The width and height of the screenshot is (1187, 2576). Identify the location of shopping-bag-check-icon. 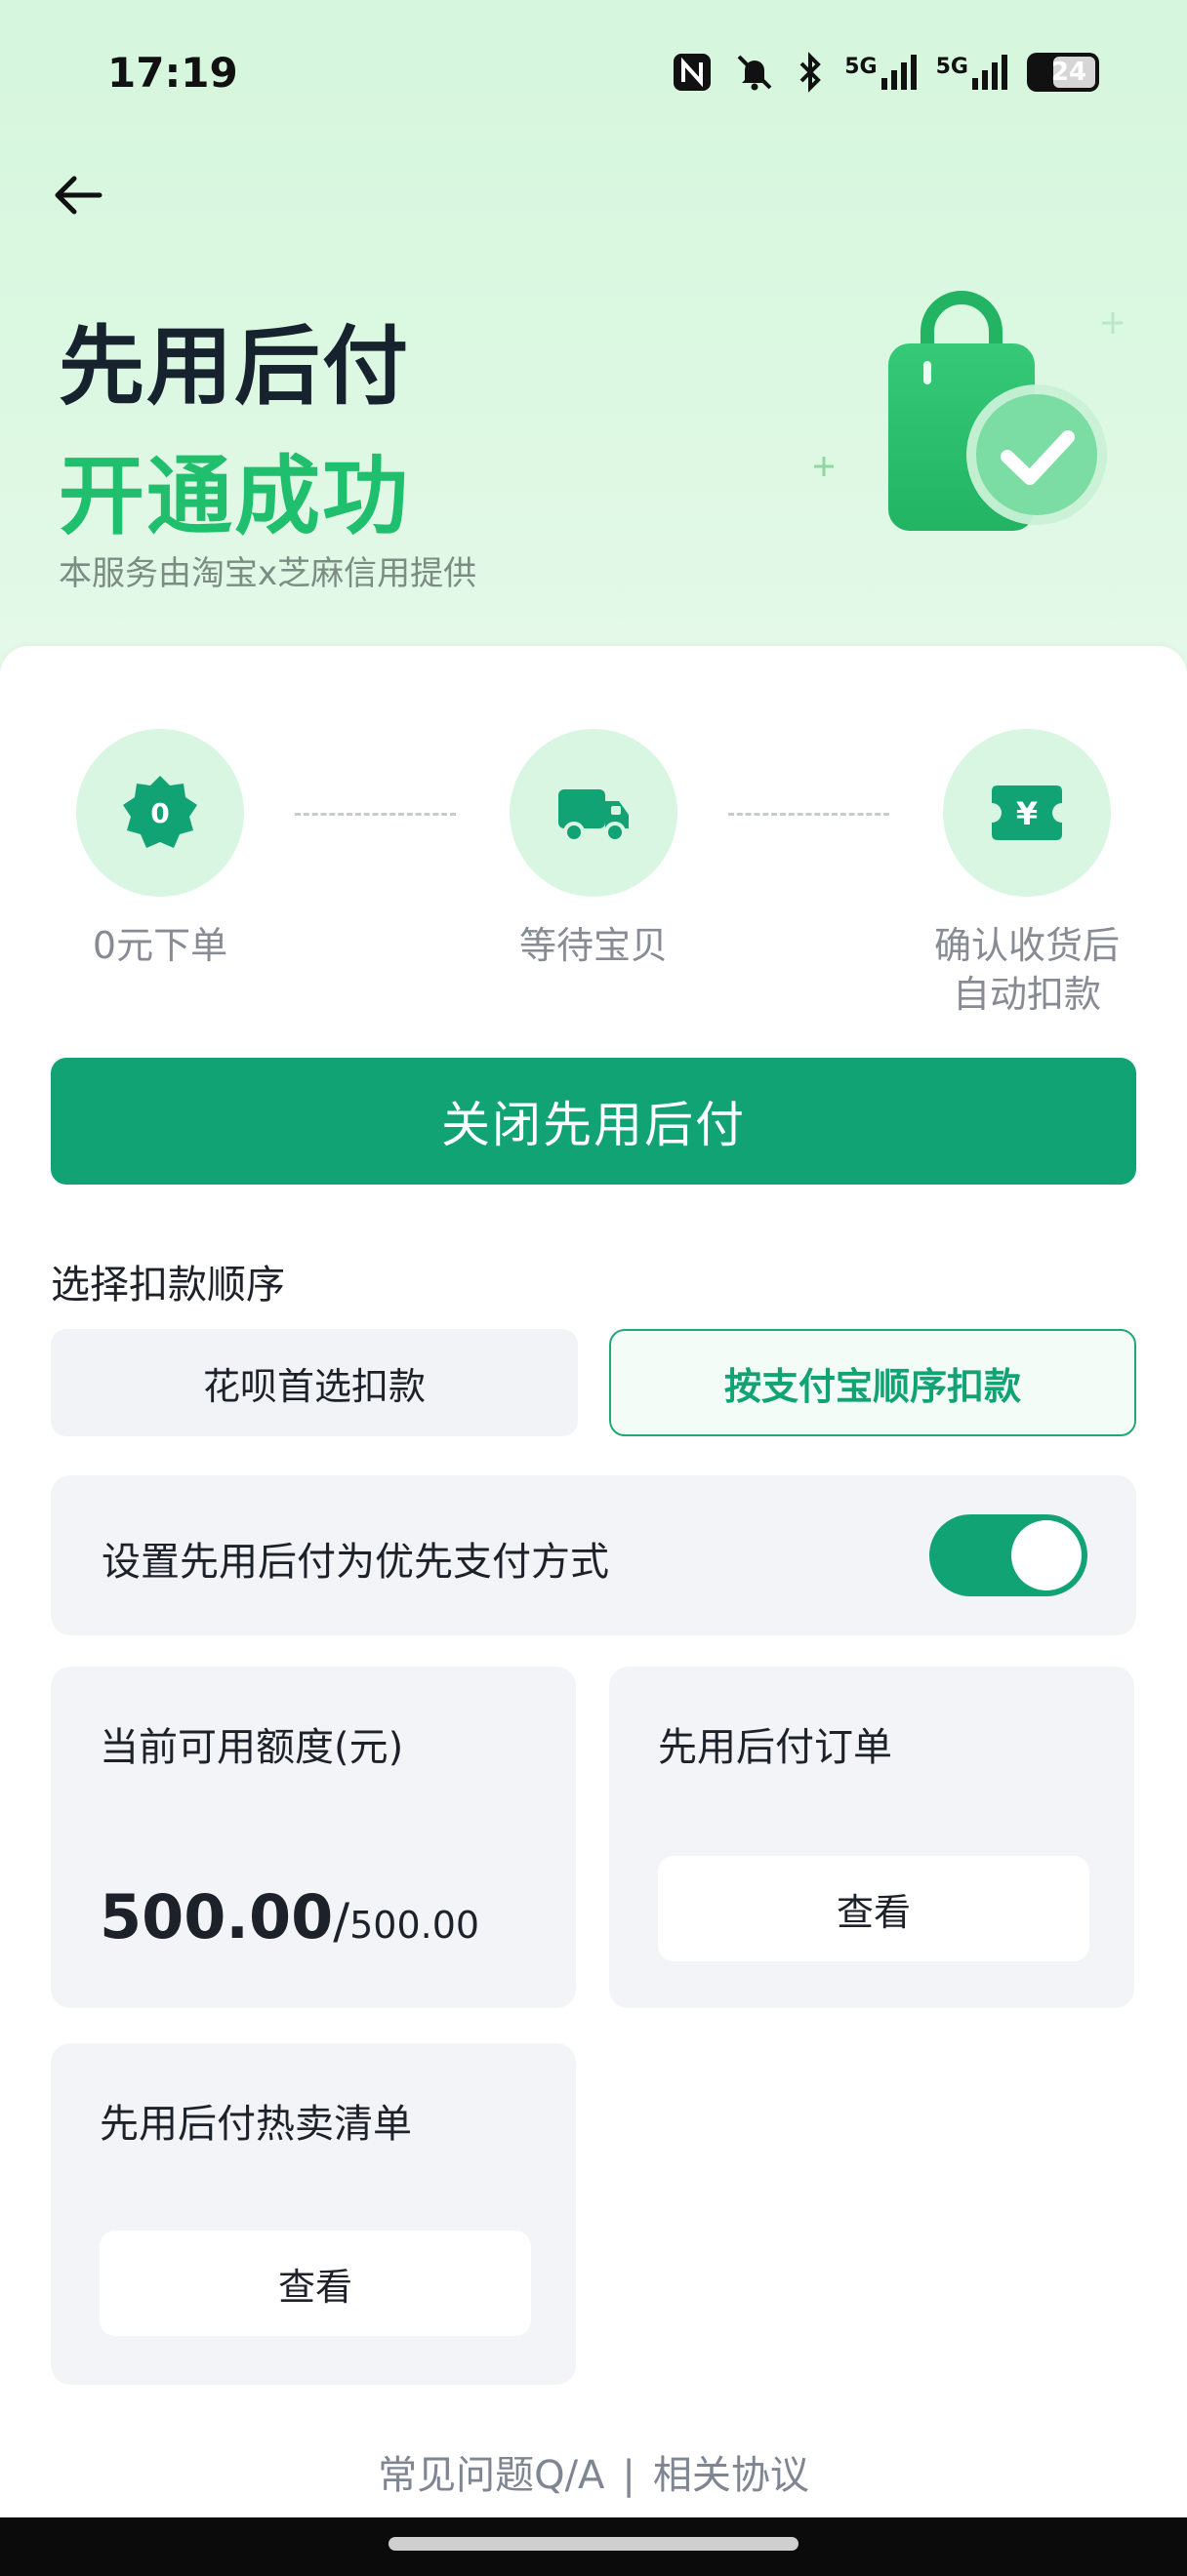
(957, 407).